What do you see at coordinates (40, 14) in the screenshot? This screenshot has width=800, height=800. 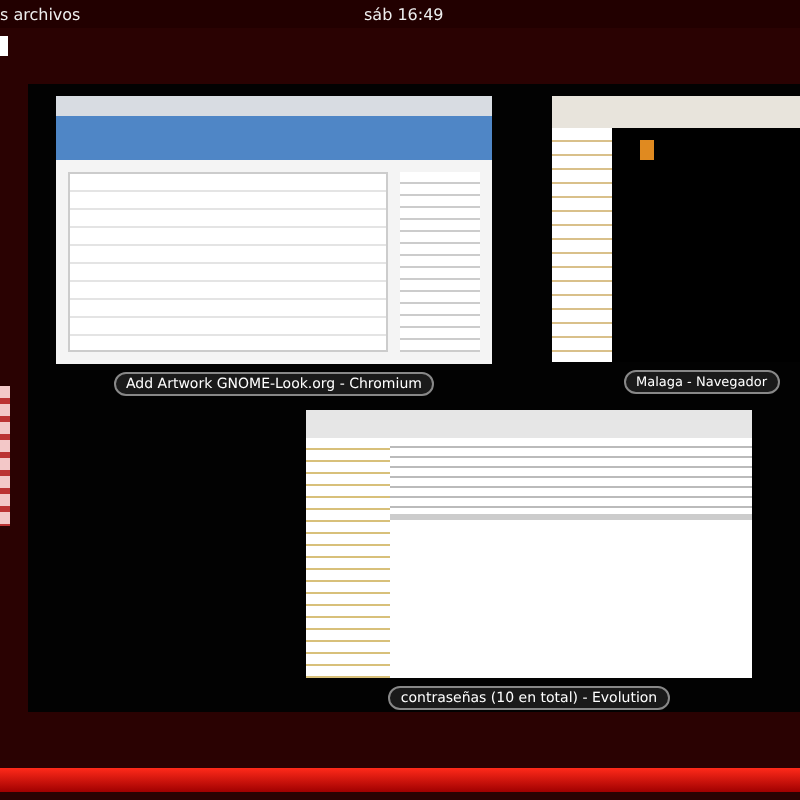 I see `activities-label: s archivos` at bounding box center [40, 14].